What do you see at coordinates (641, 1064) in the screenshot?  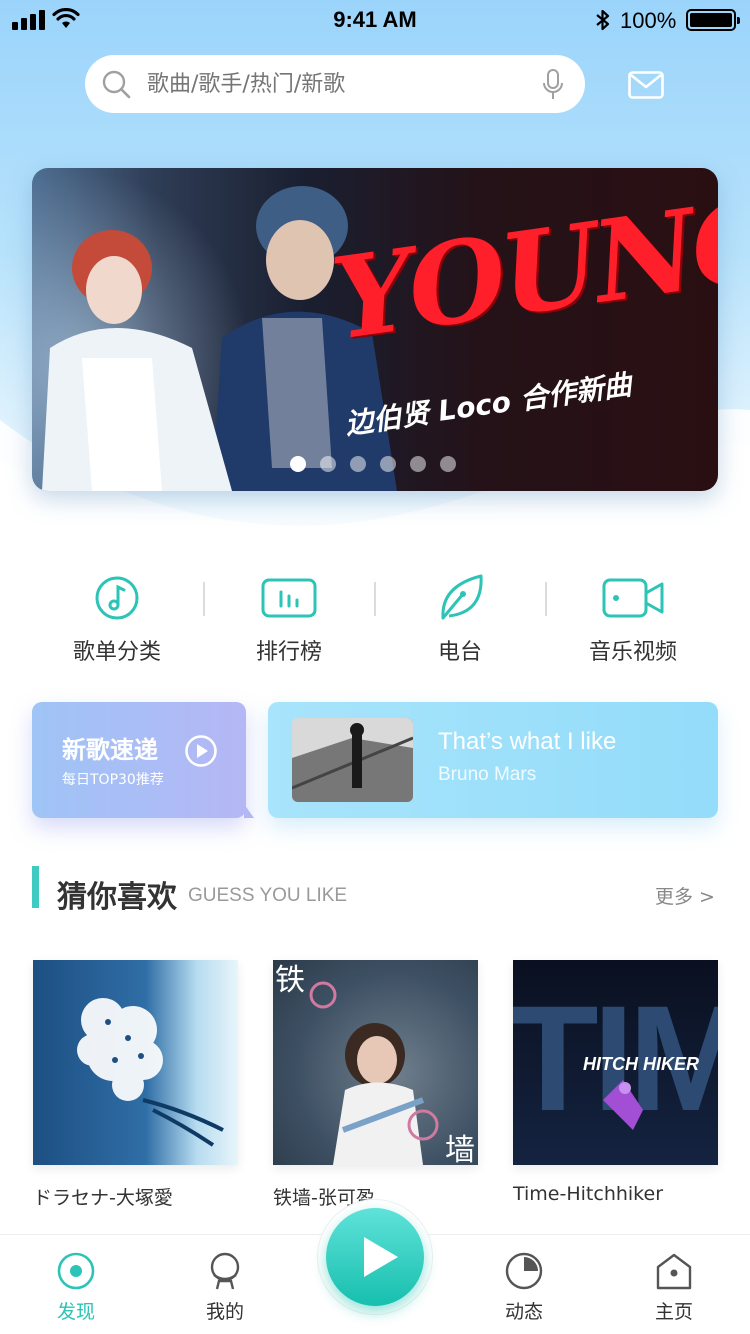 I see `album-cover-logo: HITCH HIKER` at bounding box center [641, 1064].